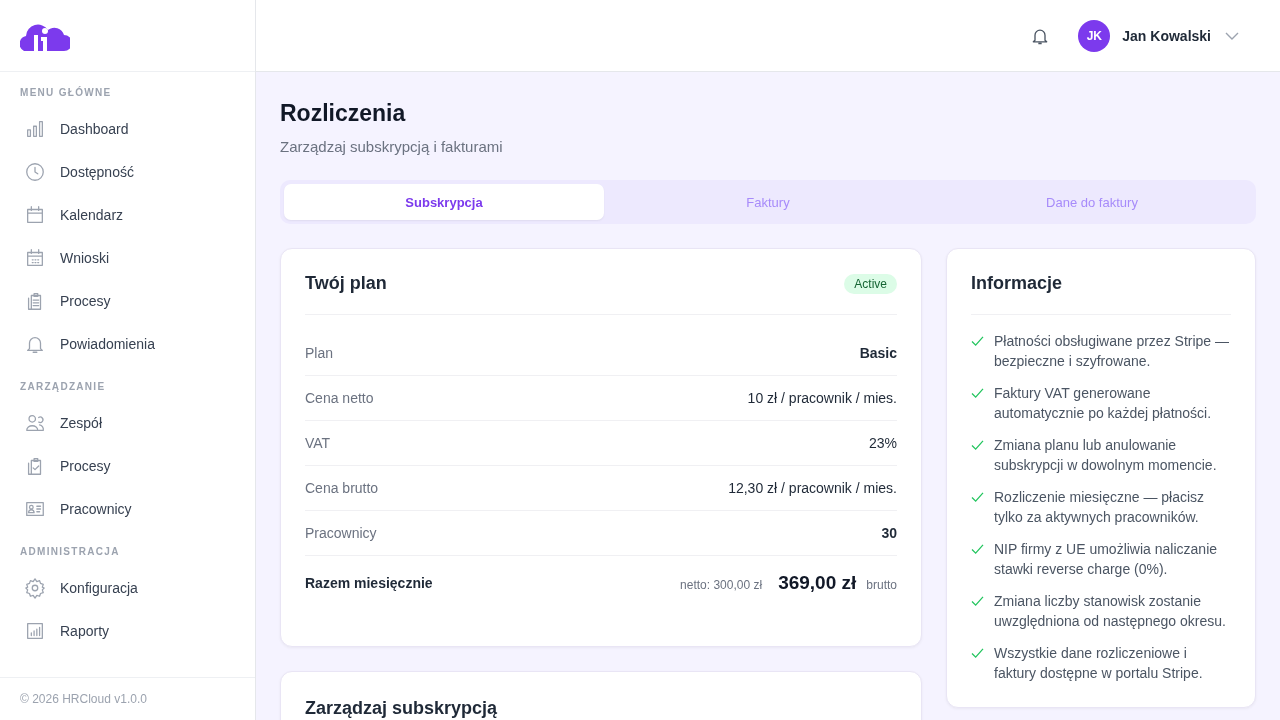 This screenshot has height=720, width=1280. Describe the element at coordinates (870, 283) in the screenshot. I see `status-badge: Active` at that location.